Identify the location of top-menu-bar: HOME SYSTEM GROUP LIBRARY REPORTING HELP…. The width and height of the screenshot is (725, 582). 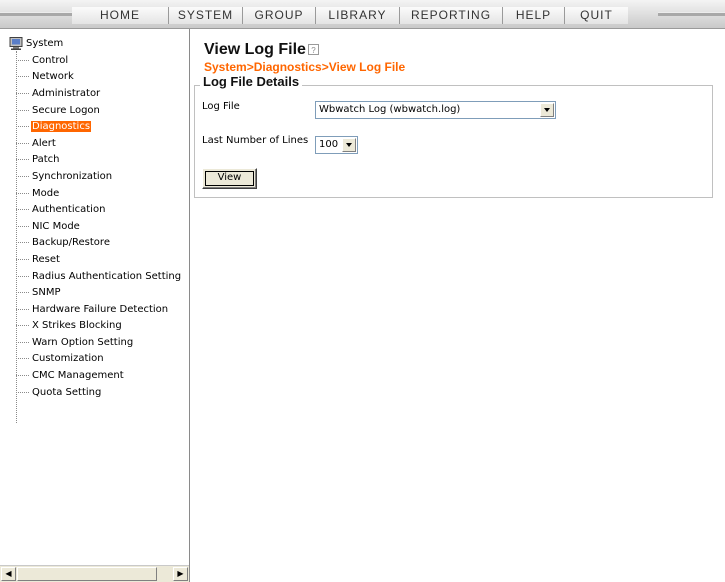
(362, 14).